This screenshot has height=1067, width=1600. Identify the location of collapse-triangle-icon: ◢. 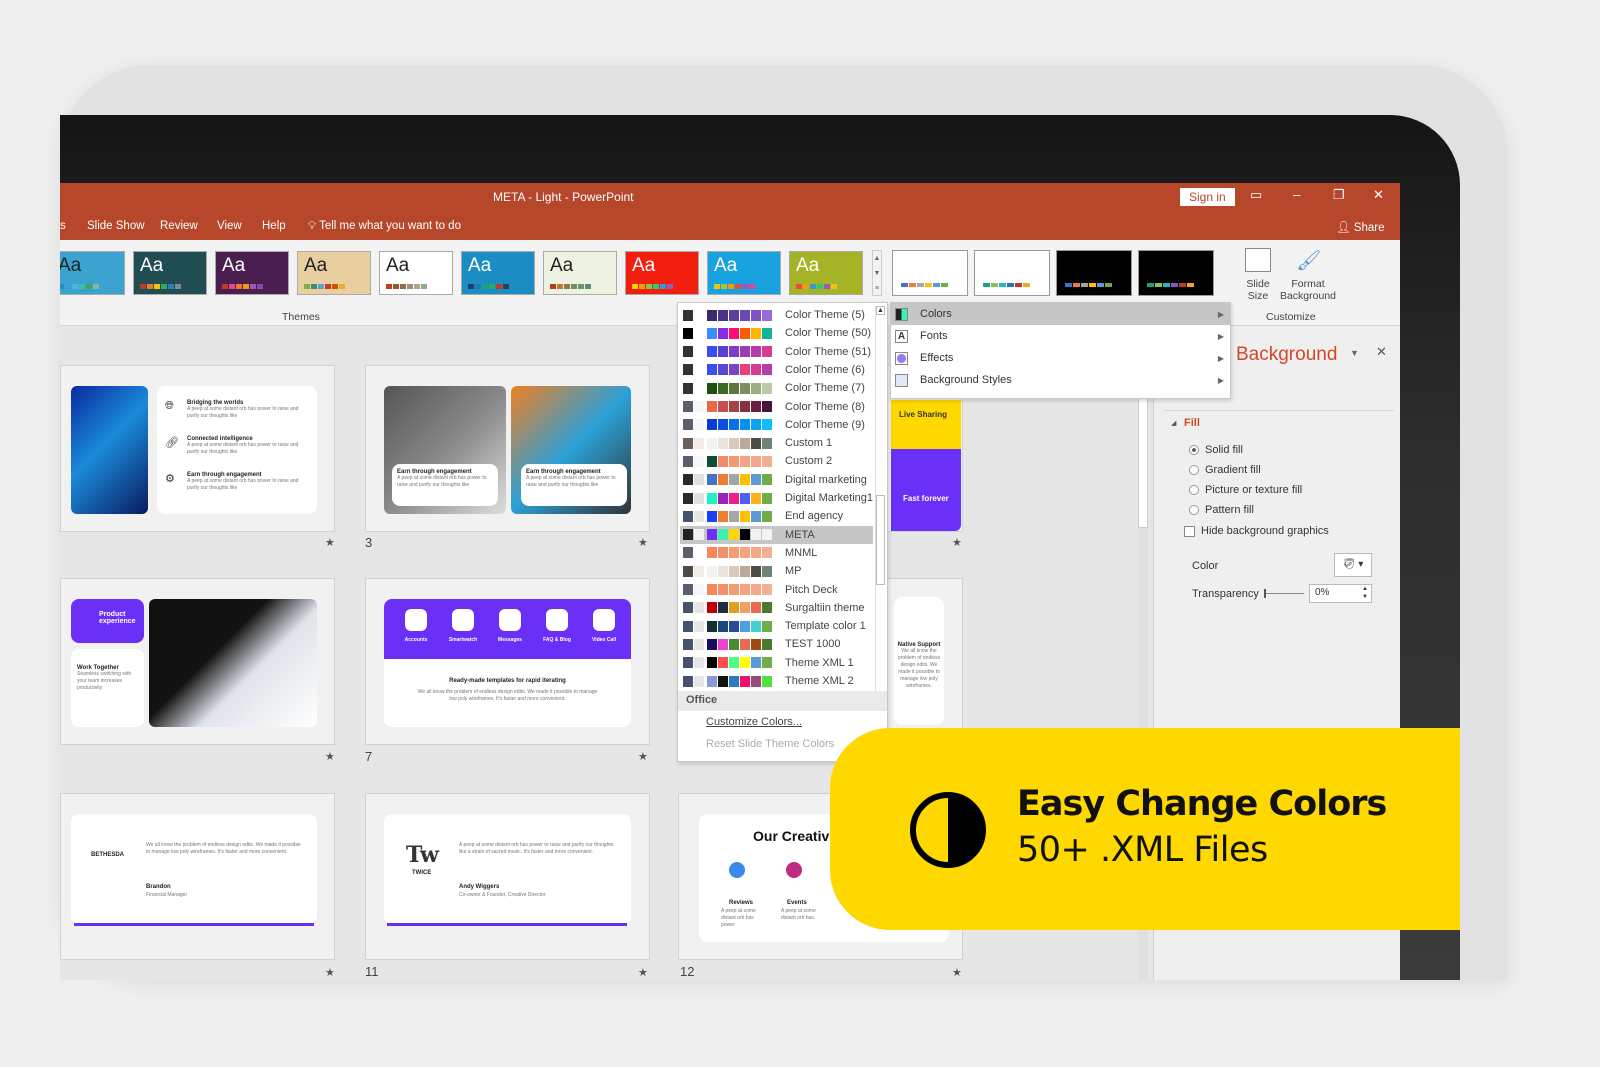
(1173, 423).